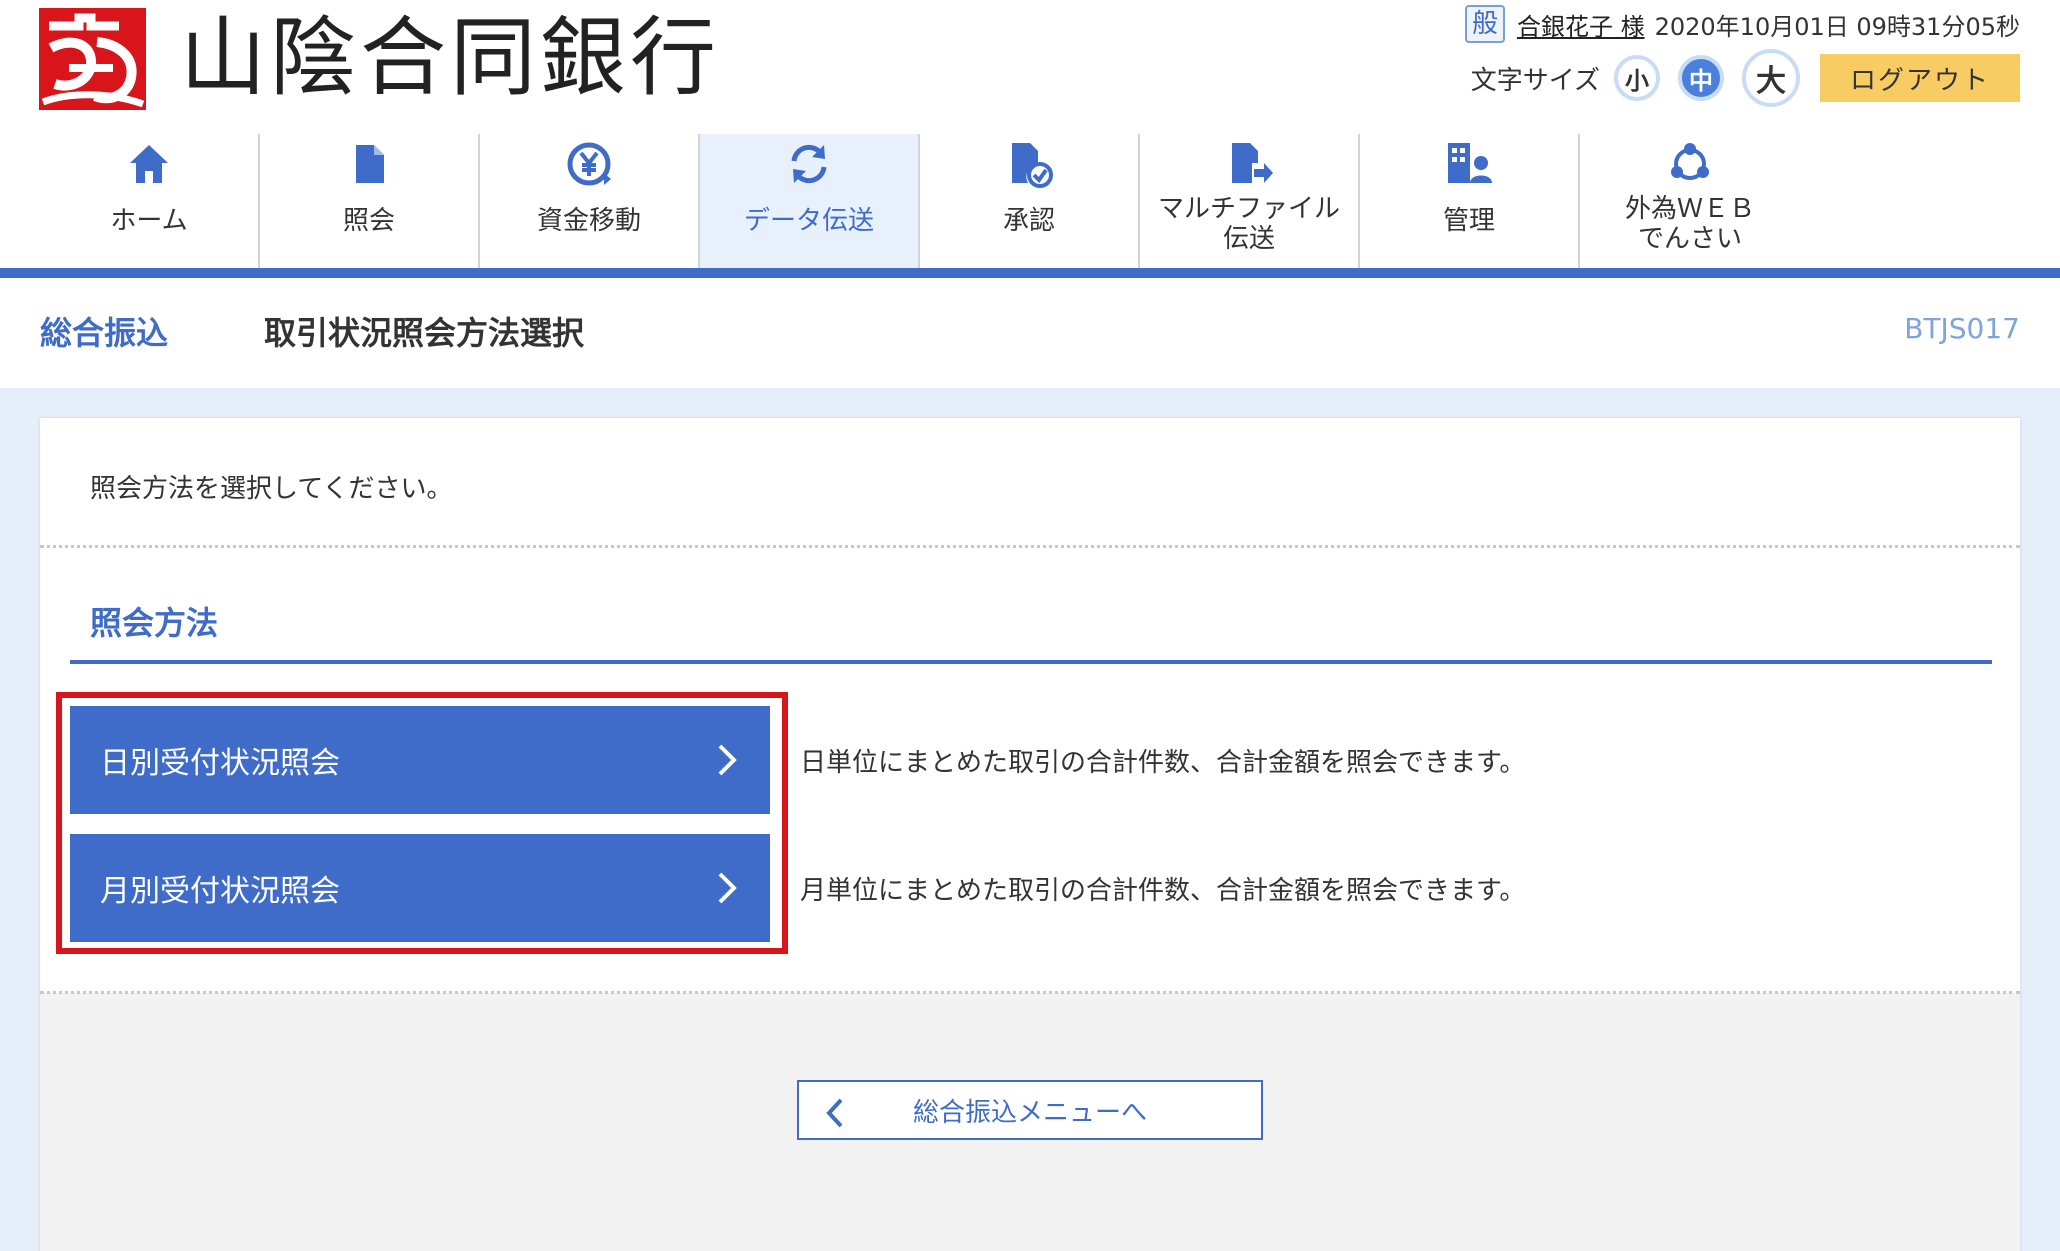 This screenshot has height=1251, width=2060. I want to click on login-datetime: 2020年10月01日 09時31分05秒, so click(1837, 26).